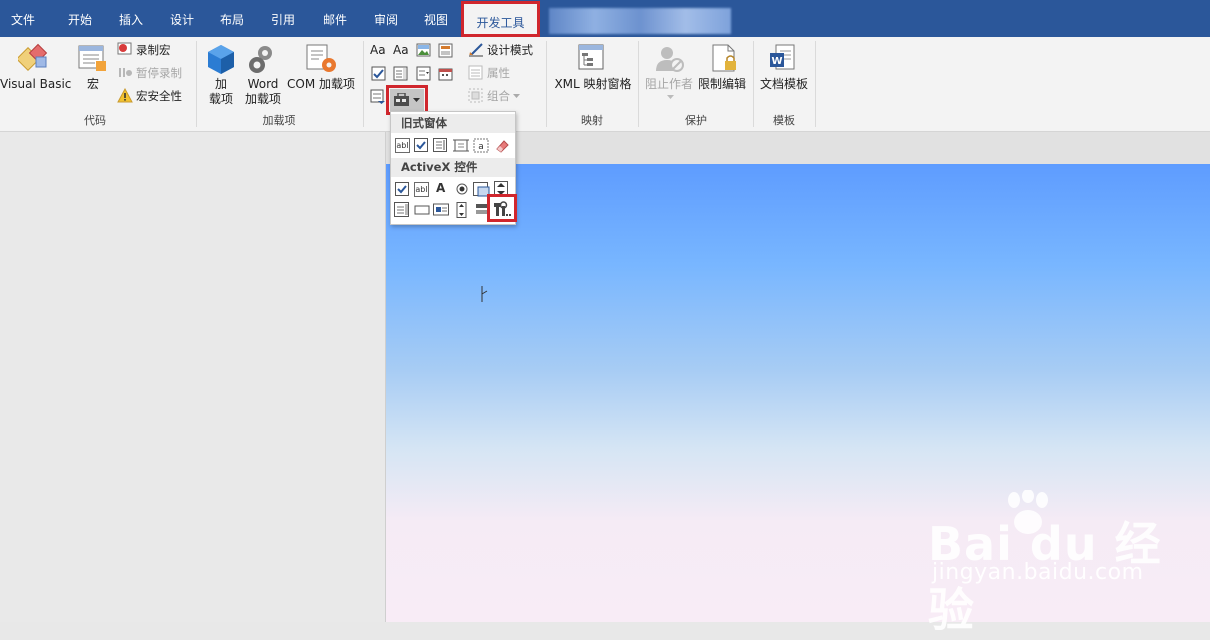  Describe the element at coordinates (670, 59) in the screenshot. I see `block-authors-icon` at that location.